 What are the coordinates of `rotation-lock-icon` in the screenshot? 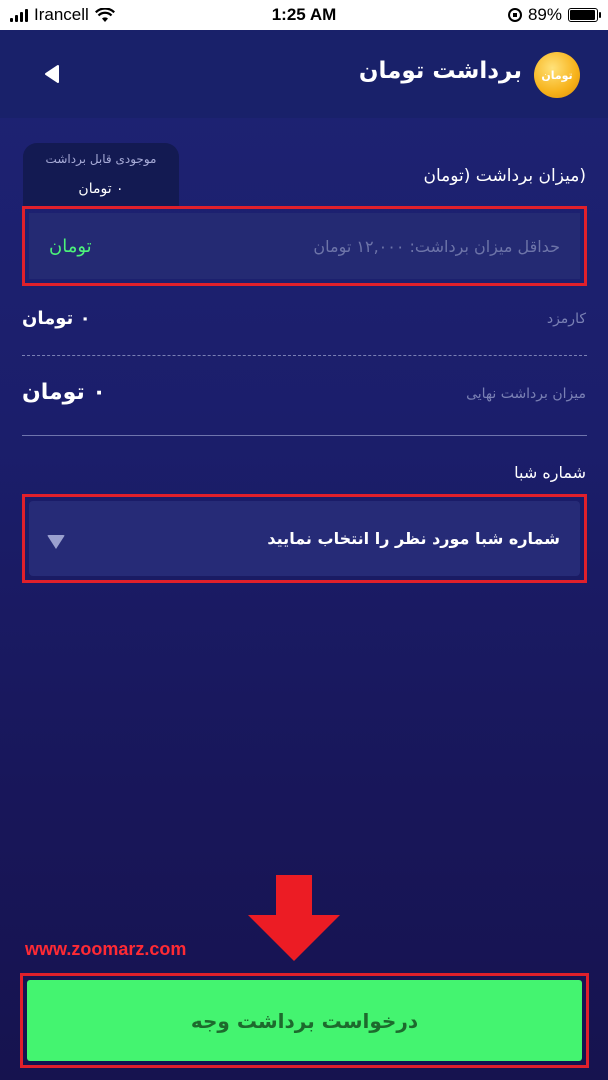 It's located at (514, 15).